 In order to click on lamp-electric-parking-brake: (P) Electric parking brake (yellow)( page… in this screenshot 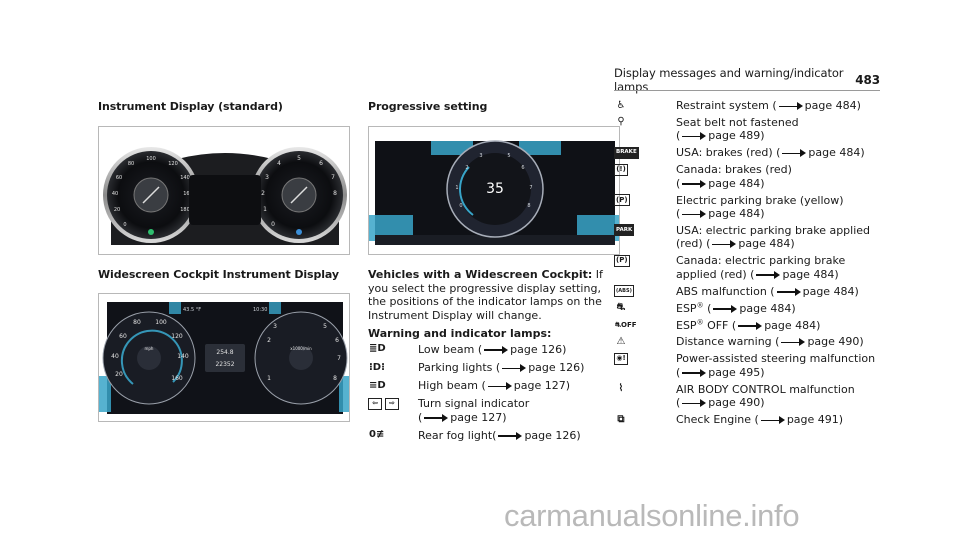, I will do `click(759, 207)`.